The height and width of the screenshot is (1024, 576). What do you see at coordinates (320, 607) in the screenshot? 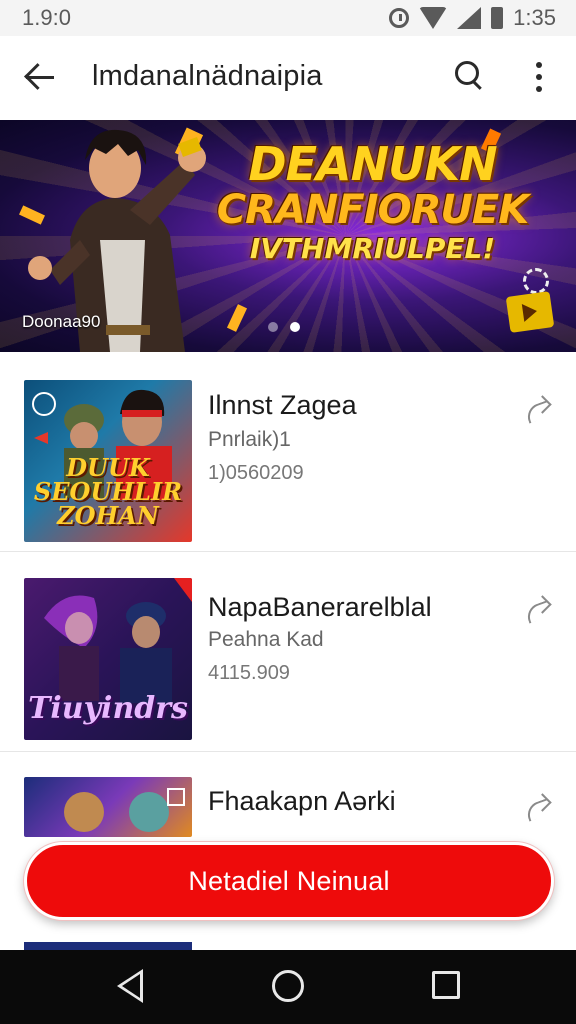
I see `item-title: NapaBanerarelblal` at bounding box center [320, 607].